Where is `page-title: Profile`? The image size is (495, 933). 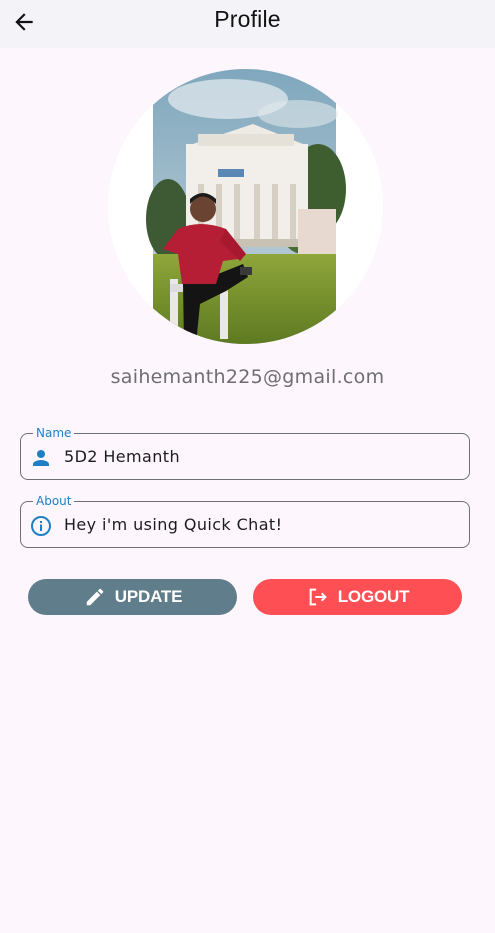 page-title: Profile is located at coordinates (247, 19).